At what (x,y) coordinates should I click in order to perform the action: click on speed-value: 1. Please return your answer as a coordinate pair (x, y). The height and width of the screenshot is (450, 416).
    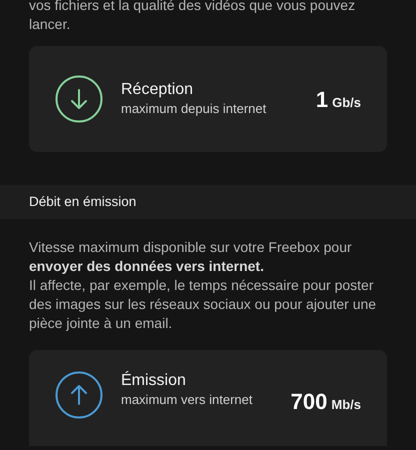
    Looking at the image, I should click on (322, 100).